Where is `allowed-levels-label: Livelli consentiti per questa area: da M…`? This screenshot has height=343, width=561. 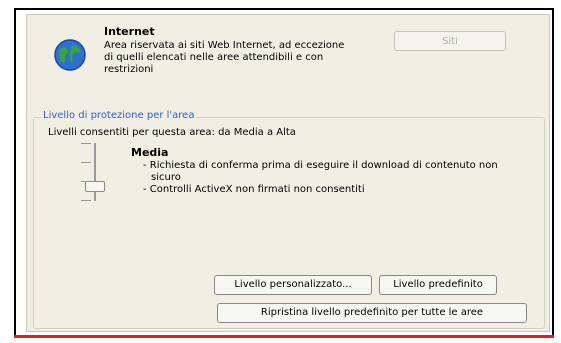 allowed-levels-label: Livelli consentiti per questa area: da M… is located at coordinates (172, 132).